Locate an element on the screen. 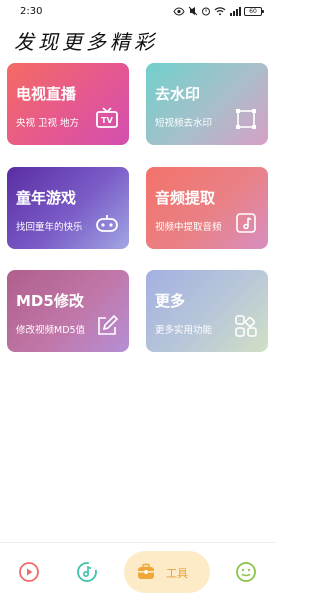 The height and width of the screenshot is (600, 320). card-title: 电视直播 is located at coordinates (46, 94).